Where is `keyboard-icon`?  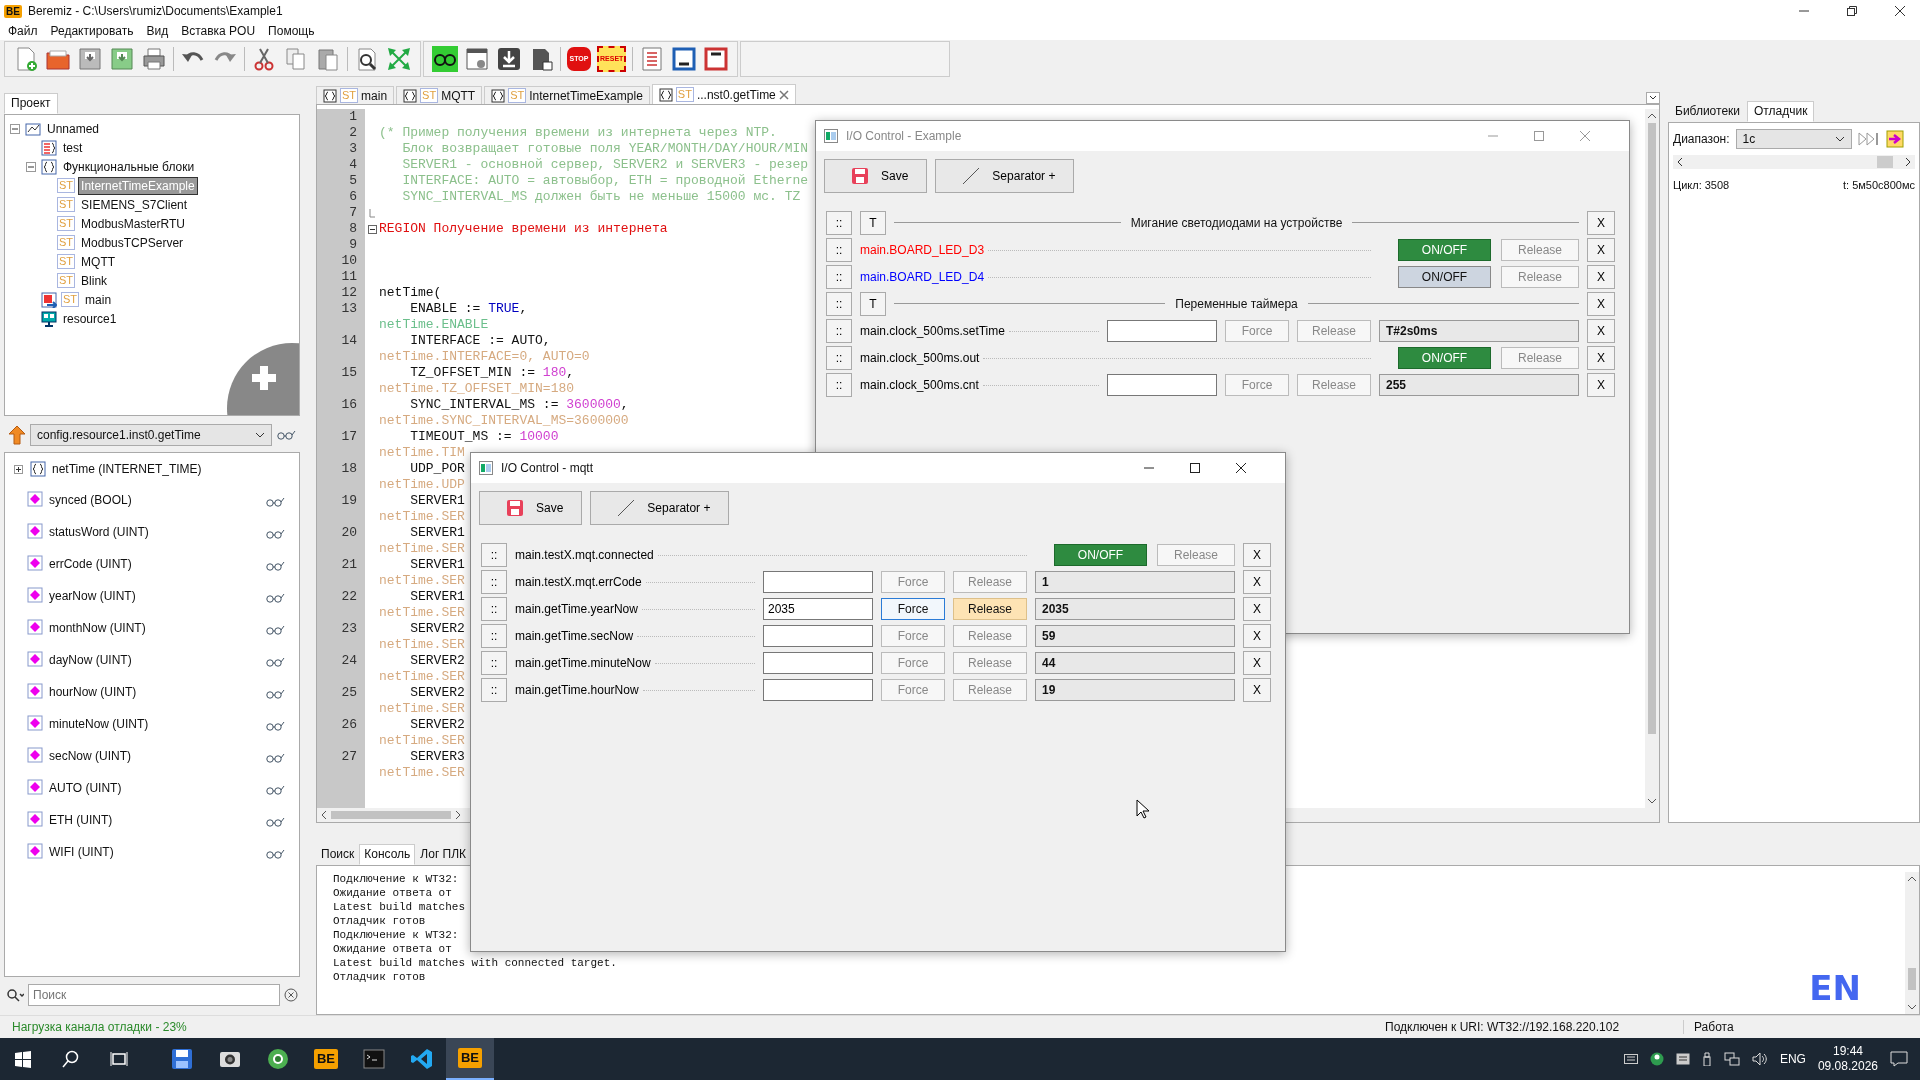
keyboard-icon is located at coordinates (1630, 1059).